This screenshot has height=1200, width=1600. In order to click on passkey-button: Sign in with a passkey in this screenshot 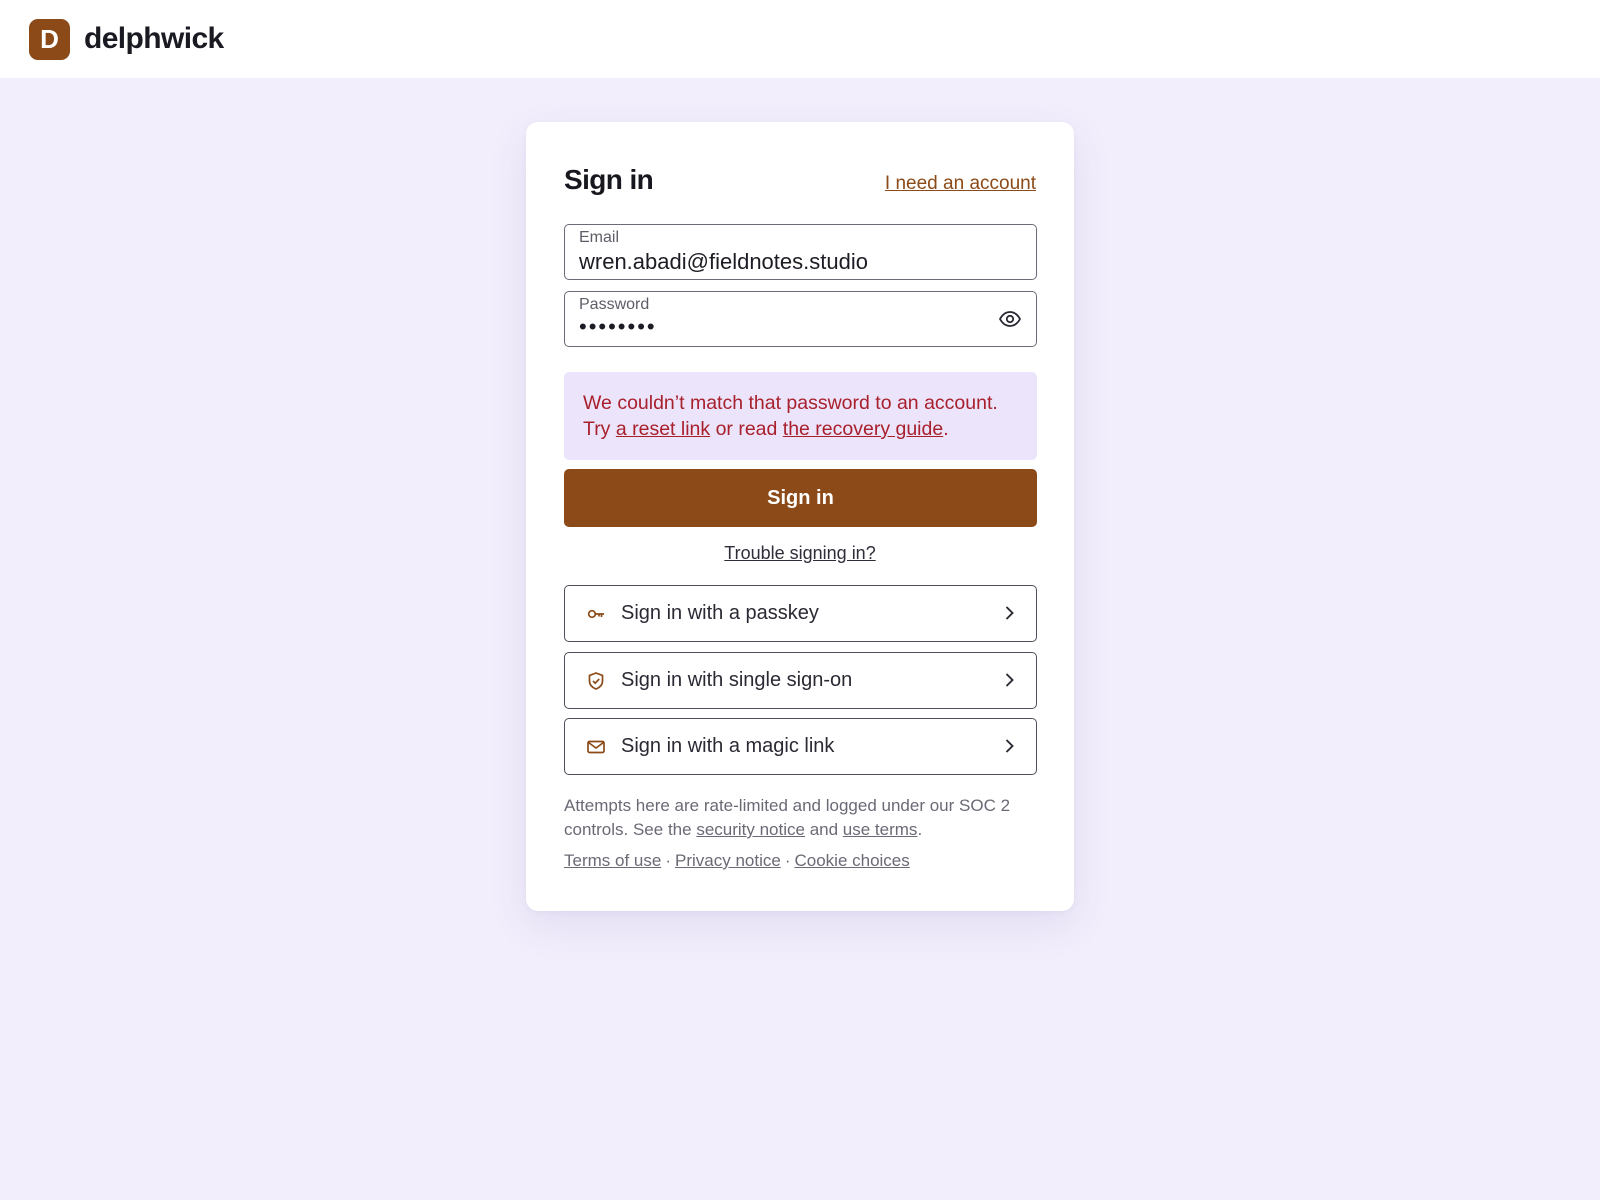, I will do `click(800, 613)`.